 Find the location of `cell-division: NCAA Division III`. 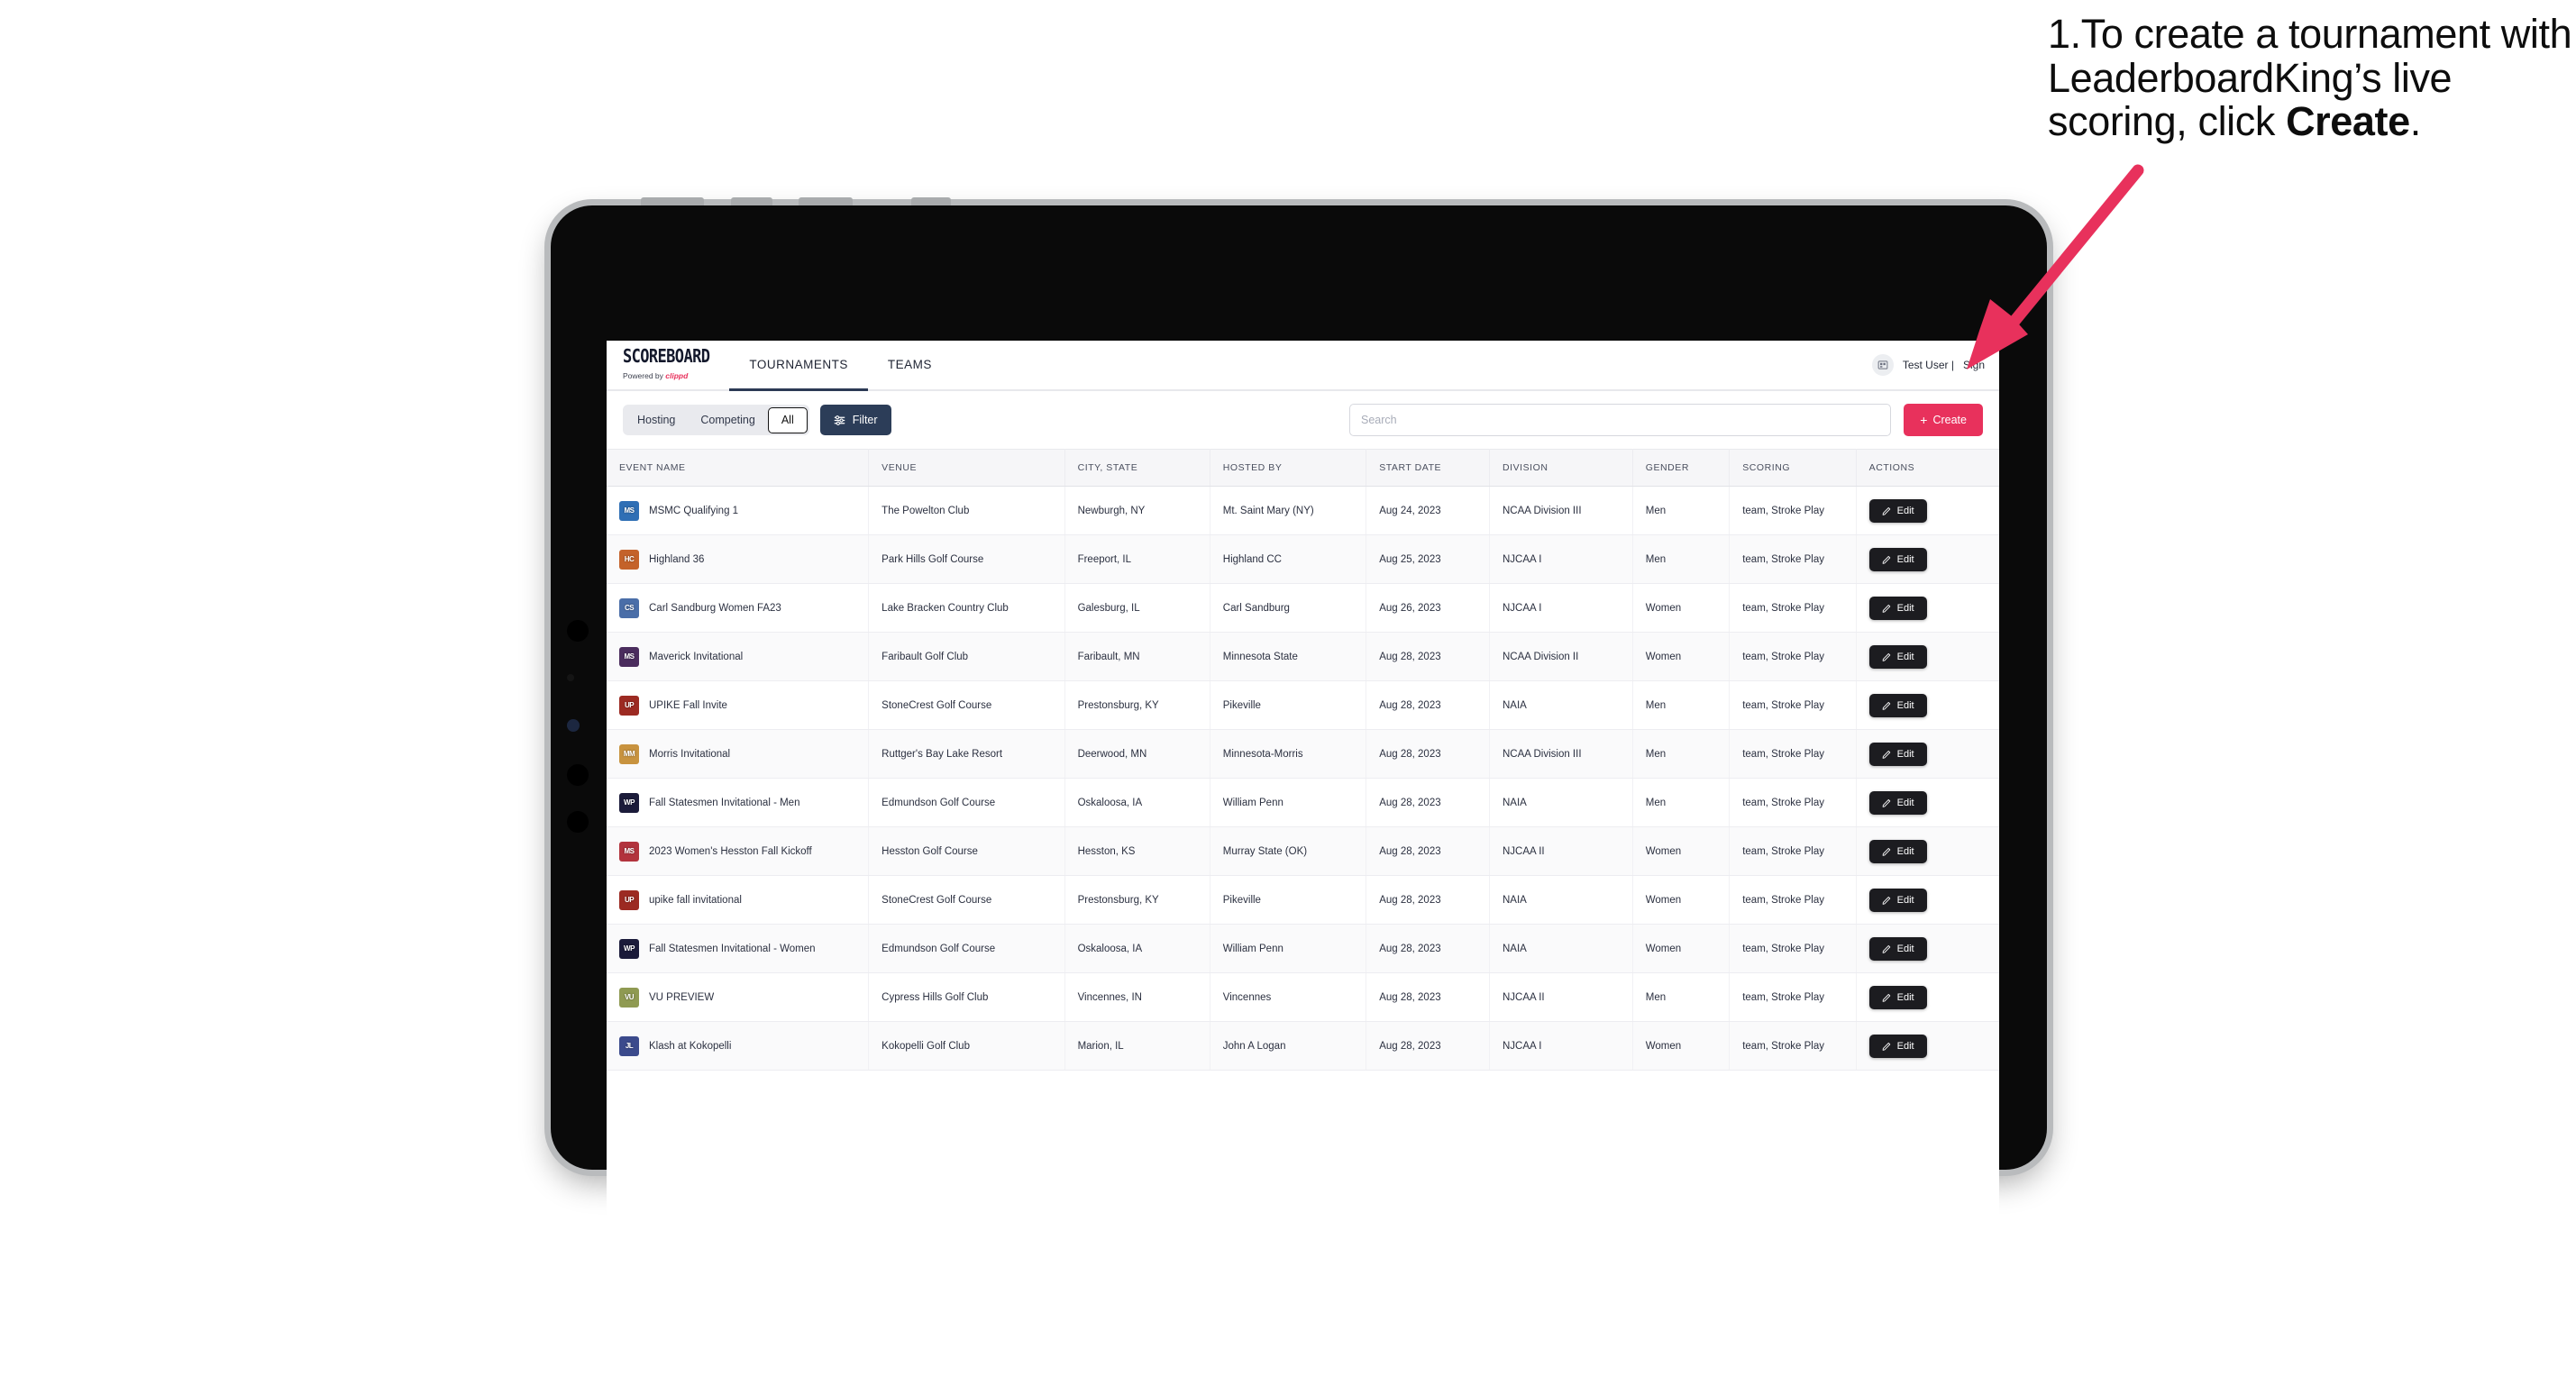

cell-division: NCAA Division III is located at coordinates (1561, 754).